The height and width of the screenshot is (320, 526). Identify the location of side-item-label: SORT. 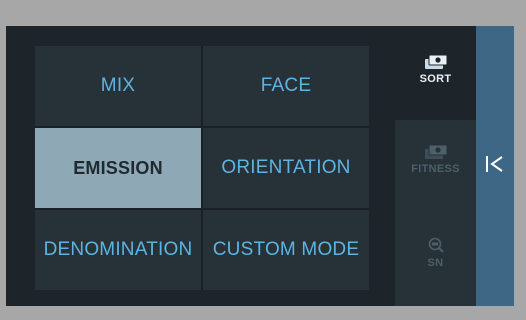
(435, 79).